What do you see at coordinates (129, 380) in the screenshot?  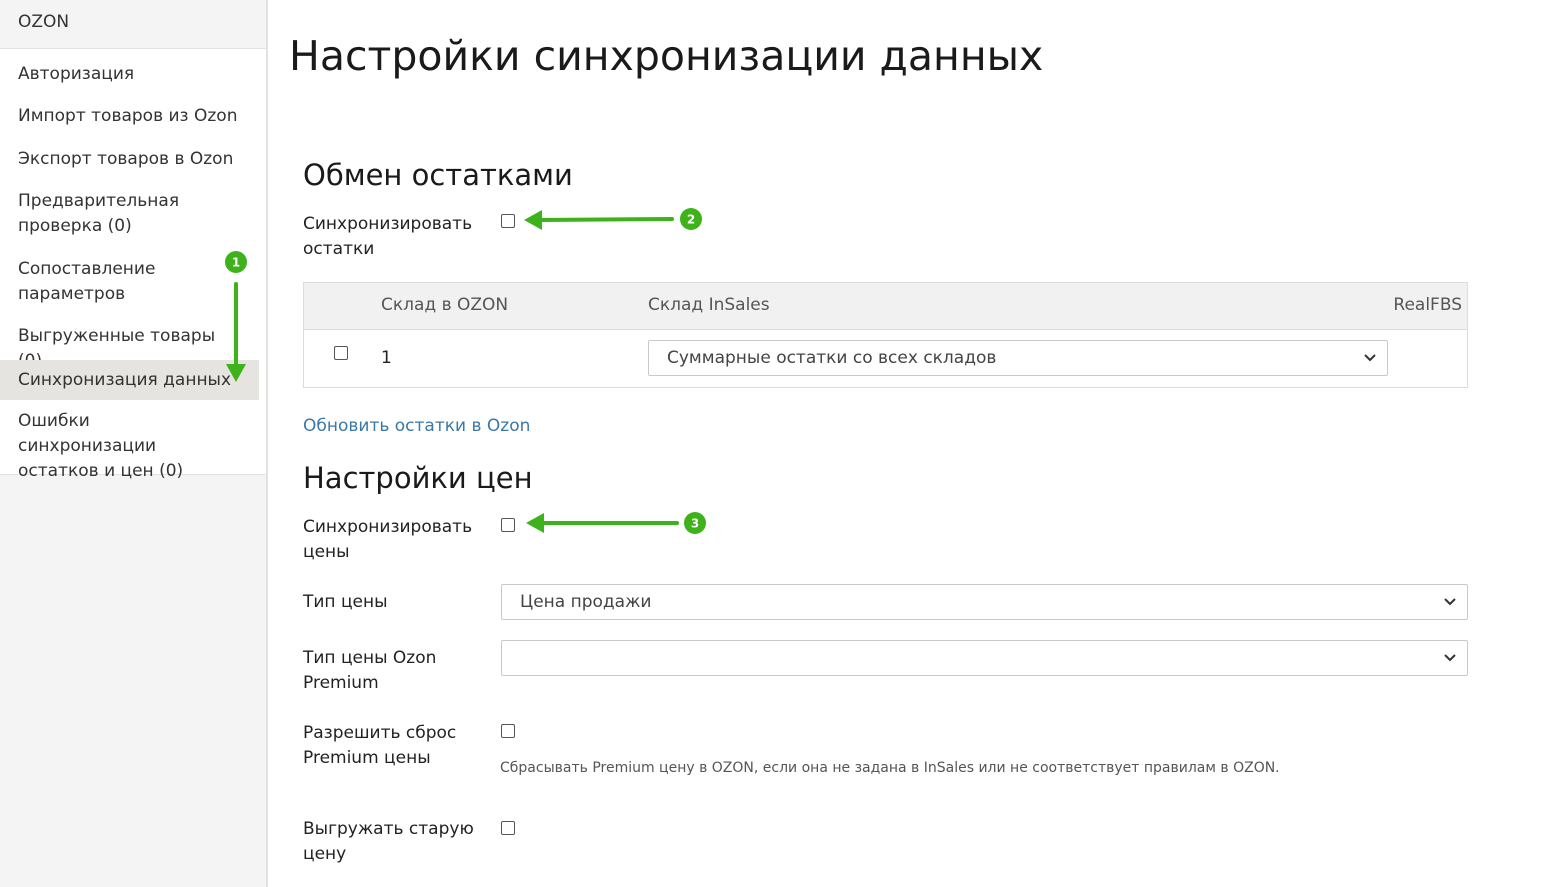 I see `sidebar-item-sync: Синхронизация данных` at bounding box center [129, 380].